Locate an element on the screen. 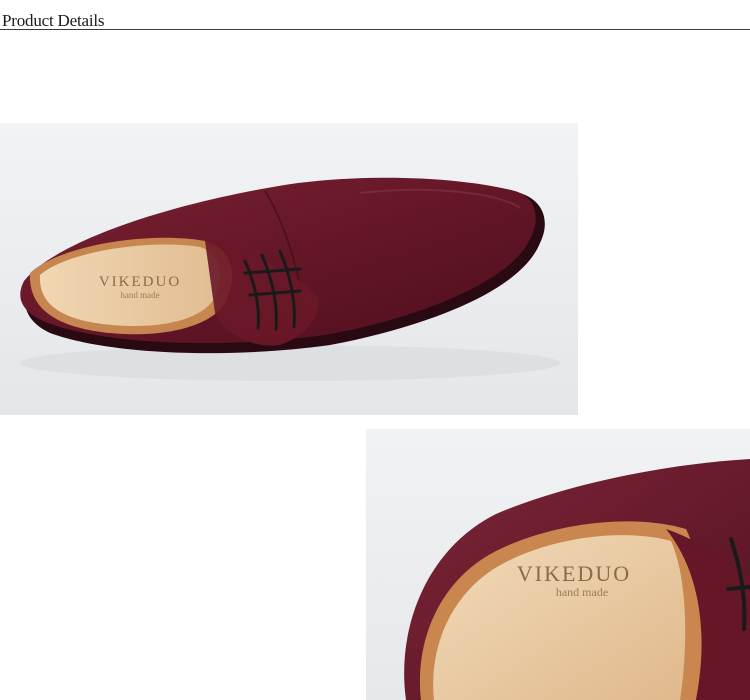 This screenshot has width=750, height=700. section-title: Product Details is located at coordinates (53, 20).